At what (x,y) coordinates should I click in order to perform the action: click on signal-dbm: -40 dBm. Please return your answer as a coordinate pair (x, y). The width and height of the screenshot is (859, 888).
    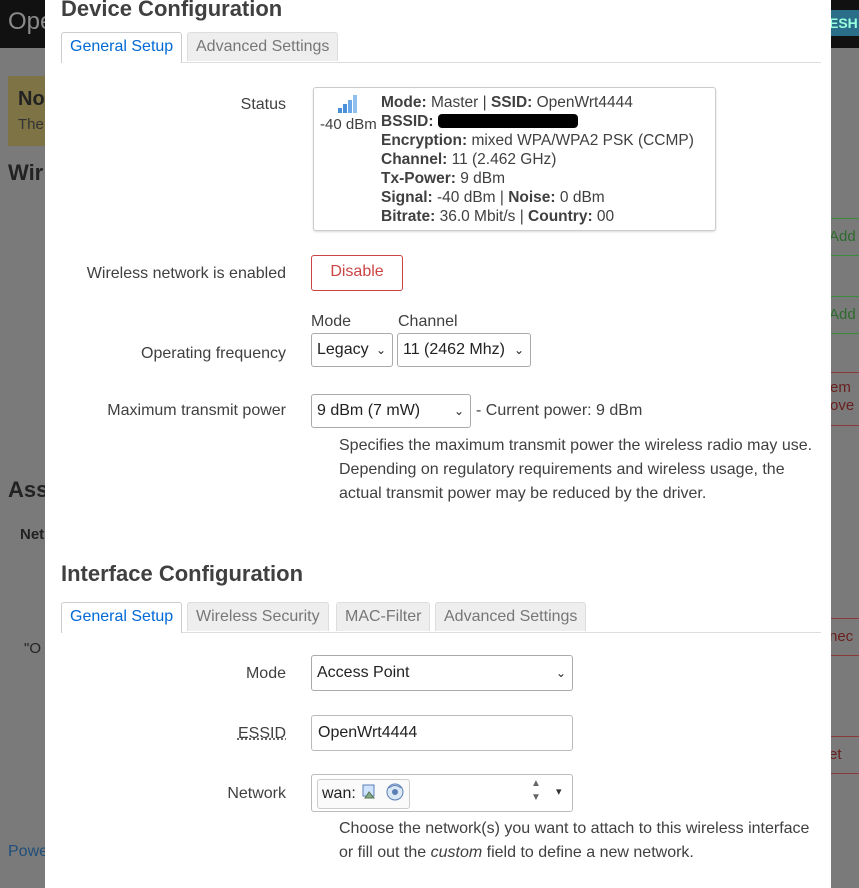
    Looking at the image, I should click on (348, 124).